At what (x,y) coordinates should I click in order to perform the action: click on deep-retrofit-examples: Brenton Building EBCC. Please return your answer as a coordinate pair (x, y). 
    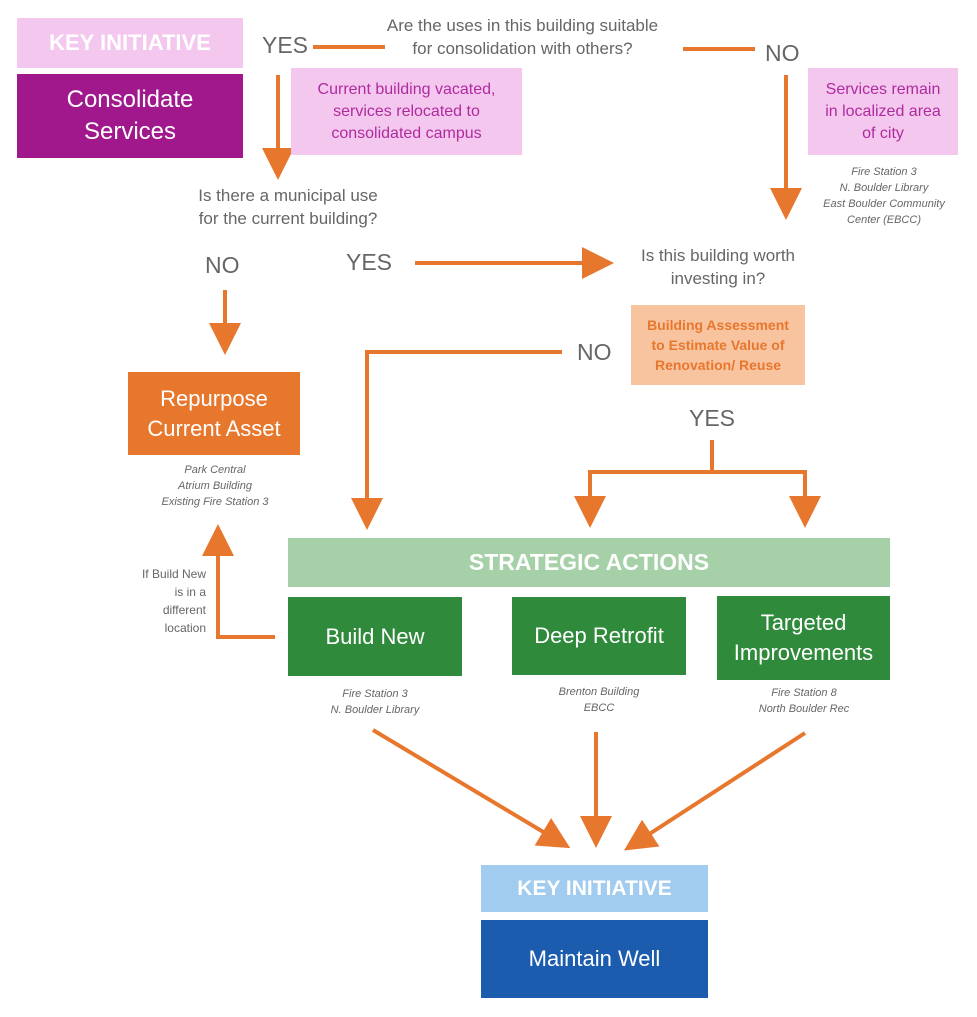
    Looking at the image, I should click on (599, 700).